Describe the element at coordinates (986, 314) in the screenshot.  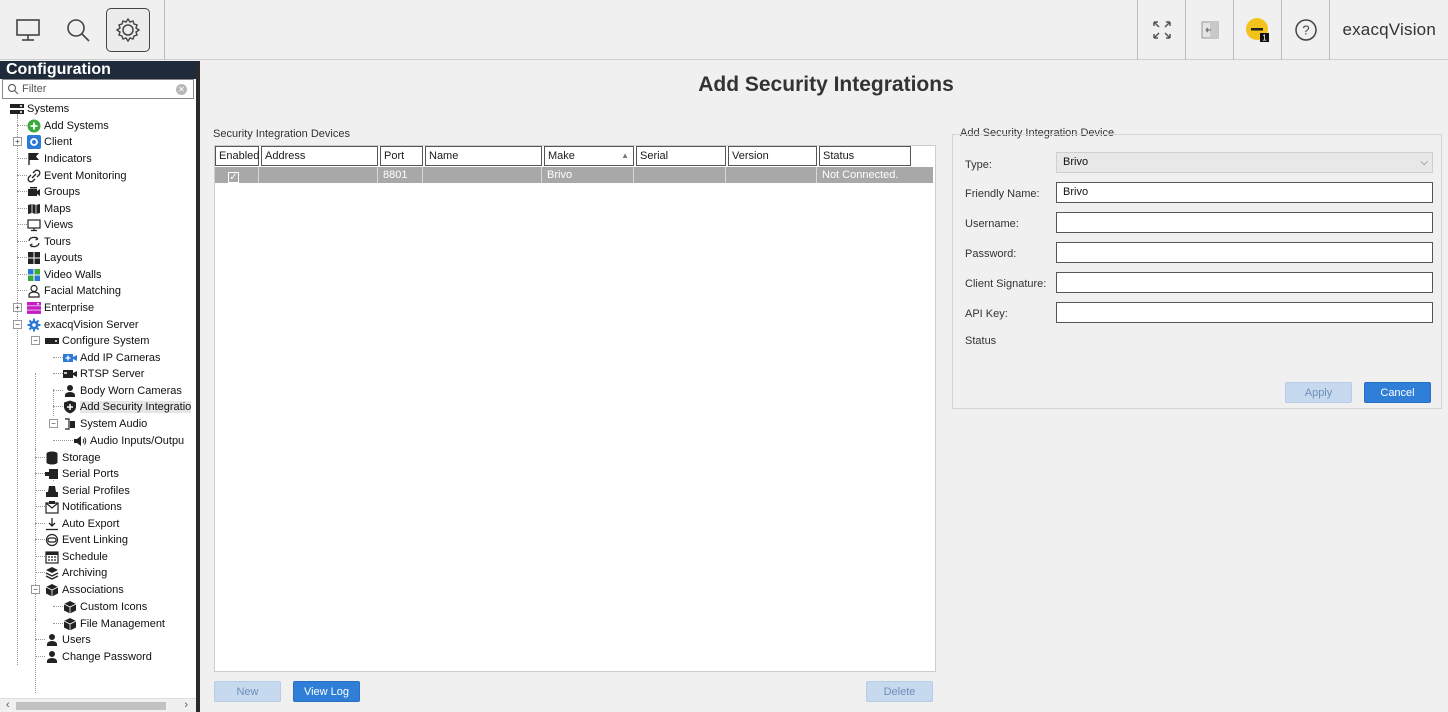
I see `api-key-label: API Key:` at that location.